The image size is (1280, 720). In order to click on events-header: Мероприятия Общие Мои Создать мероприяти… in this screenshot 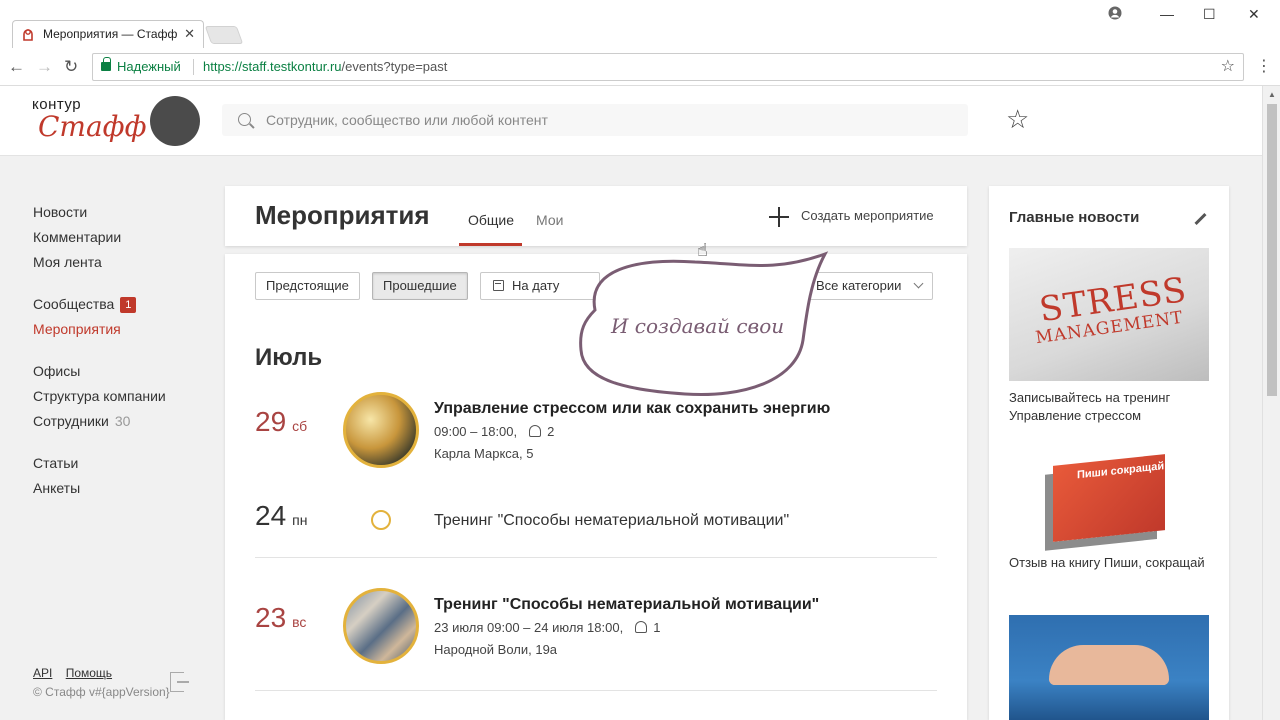, I will do `click(596, 216)`.